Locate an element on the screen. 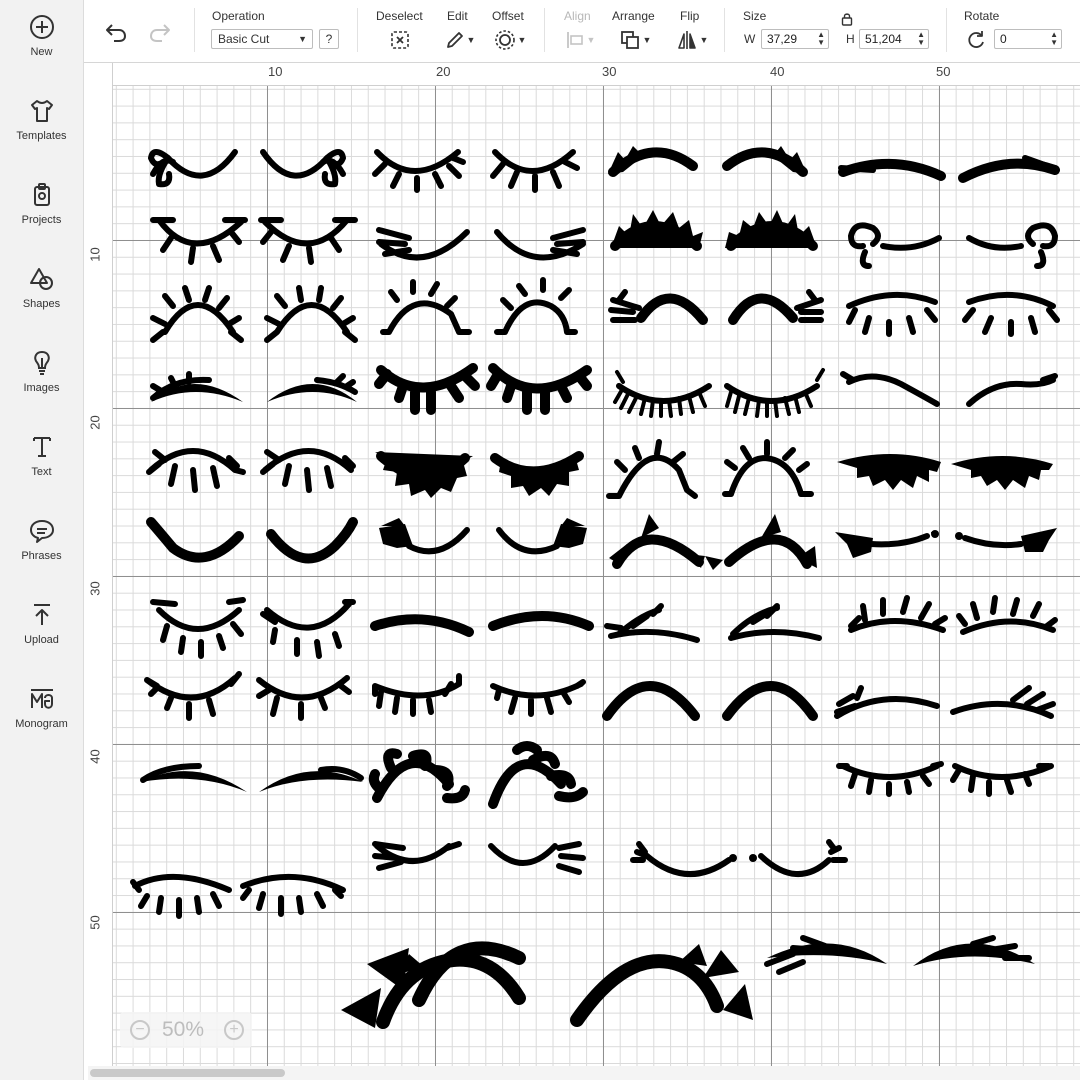 This screenshot has height=1080, width=1080. redo-button is located at coordinates (160, 32).